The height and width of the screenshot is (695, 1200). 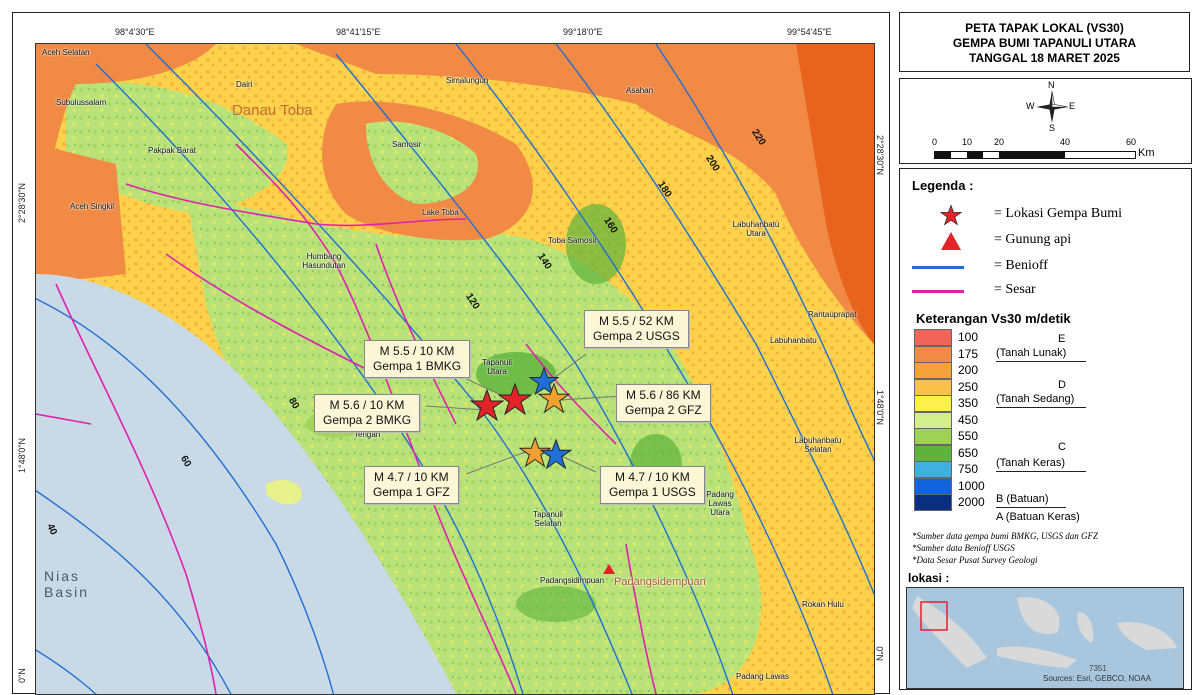 What do you see at coordinates (572, 580) in the screenshot?
I see `region-label: Padangsidimpuan` at bounding box center [572, 580].